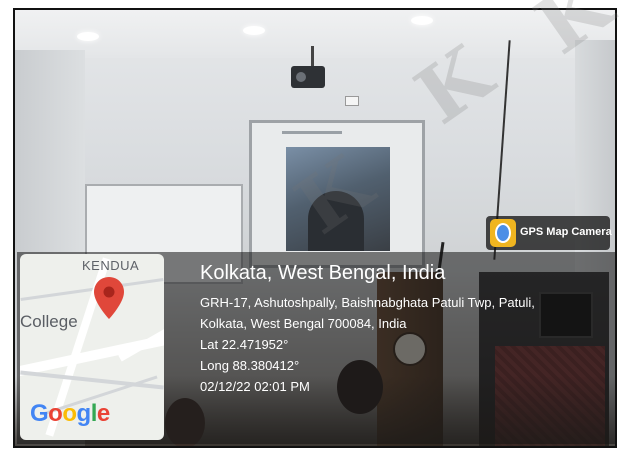 This screenshot has width=624, height=453. What do you see at coordinates (109, 298) in the screenshot?
I see `map-pin-icon` at bounding box center [109, 298].